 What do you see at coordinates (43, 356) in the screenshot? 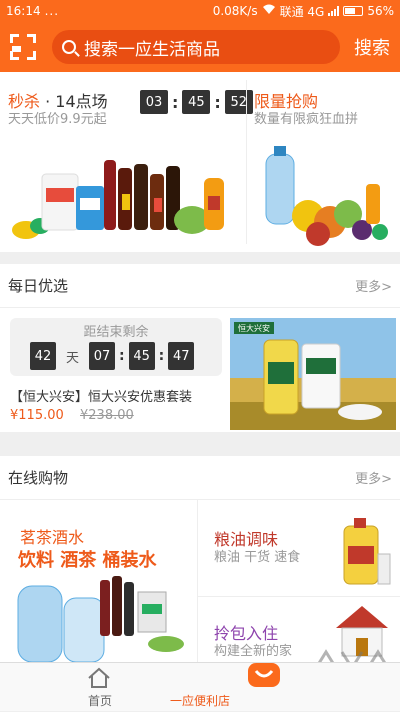
I see `countdown-days: 42` at bounding box center [43, 356].